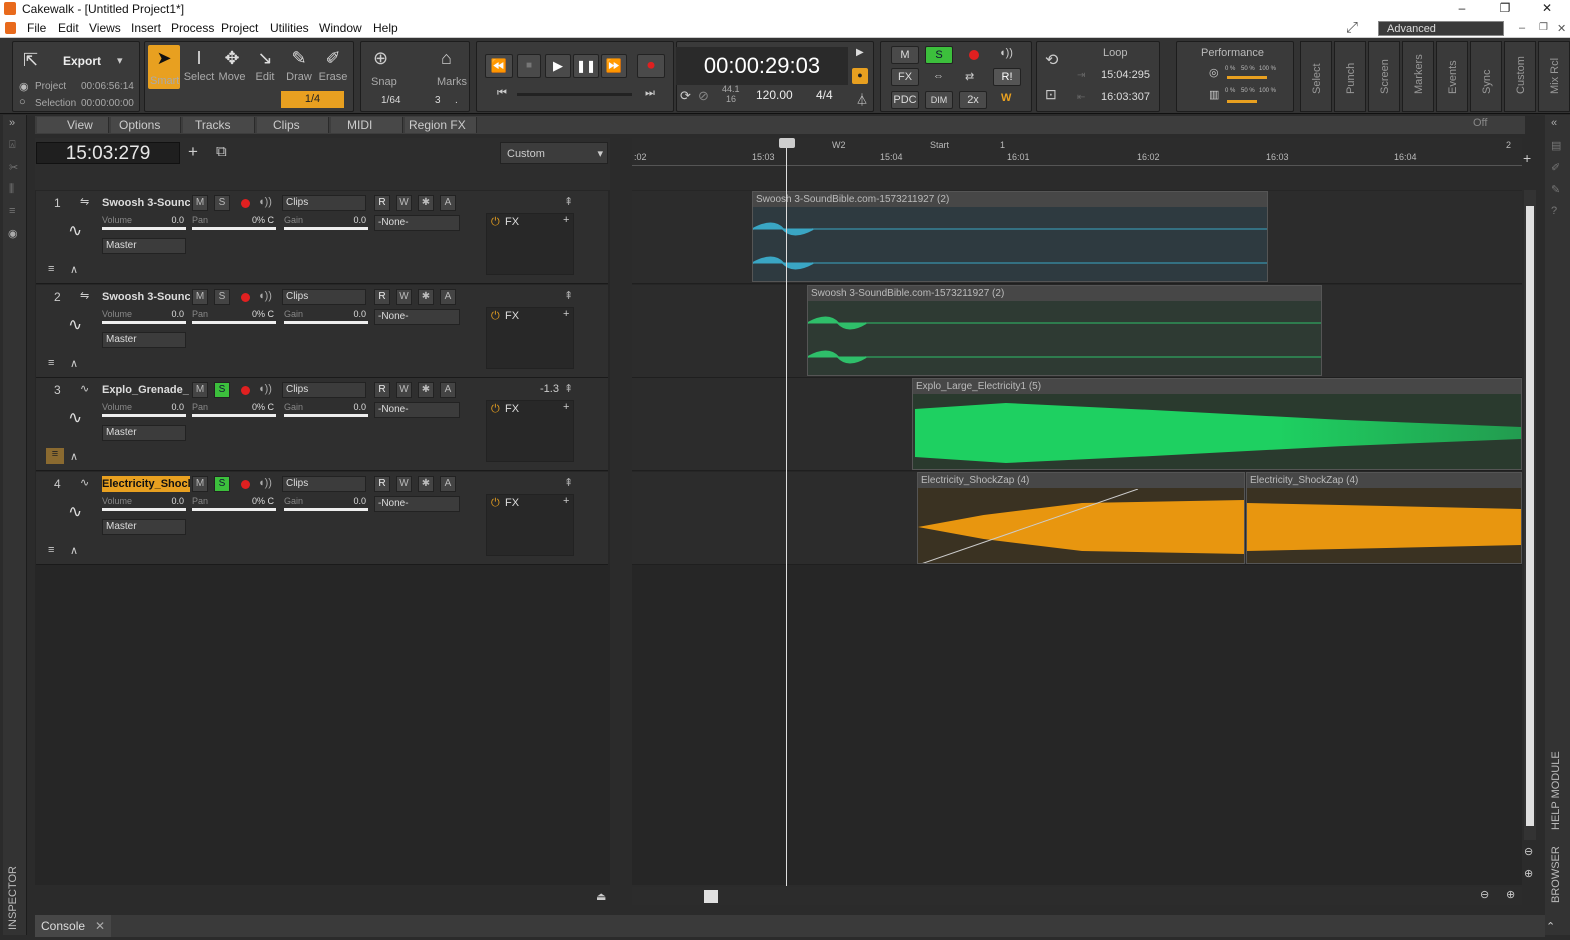 The height and width of the screenshot is (940, 1570). I want to click on menu-window: Window, so click(340, 28).